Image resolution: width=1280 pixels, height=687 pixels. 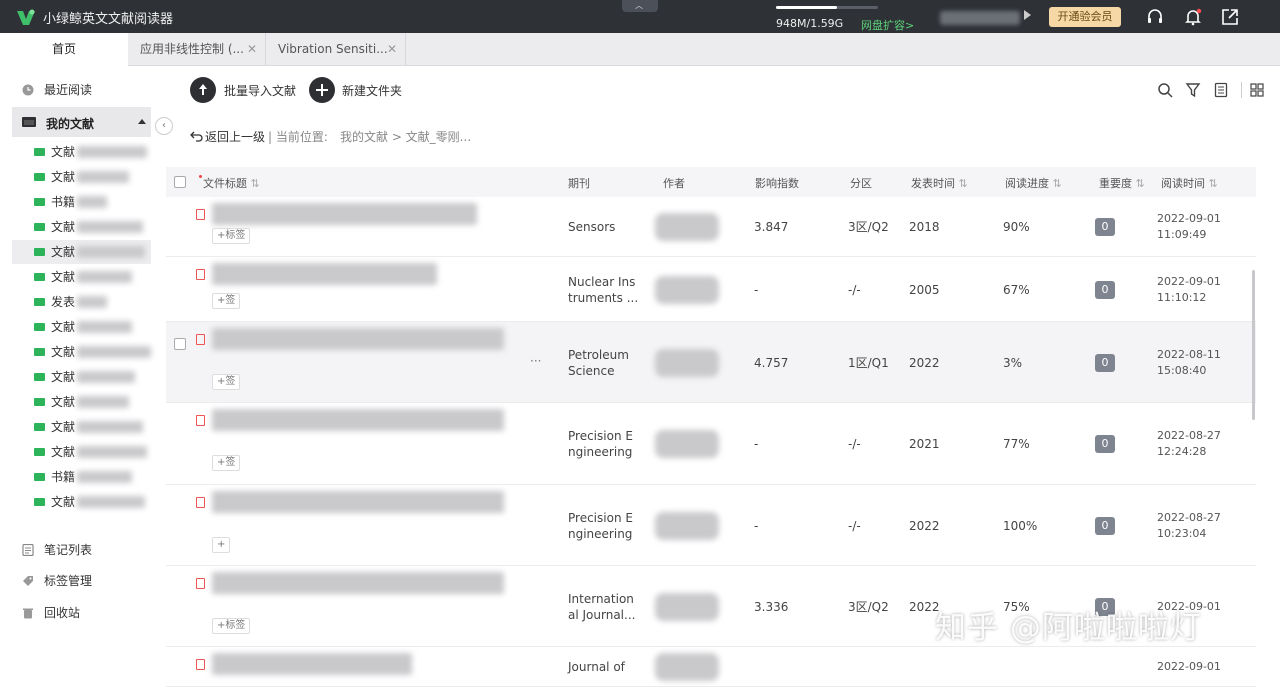 I want to click on filter-icon, so click(x=1193, y=90).